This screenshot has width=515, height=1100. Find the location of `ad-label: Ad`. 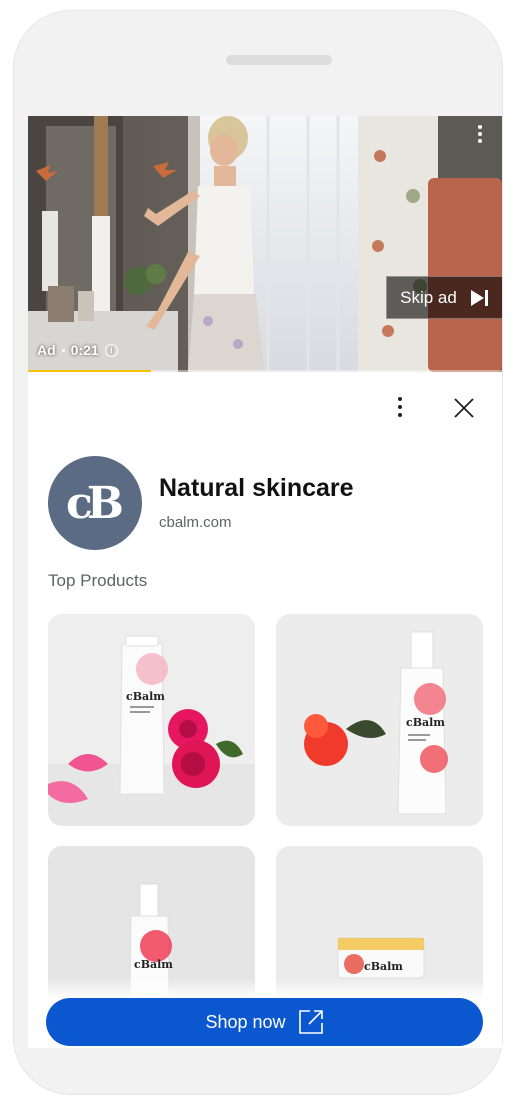

ad-label: Ad is located at coordinates (46, 350).